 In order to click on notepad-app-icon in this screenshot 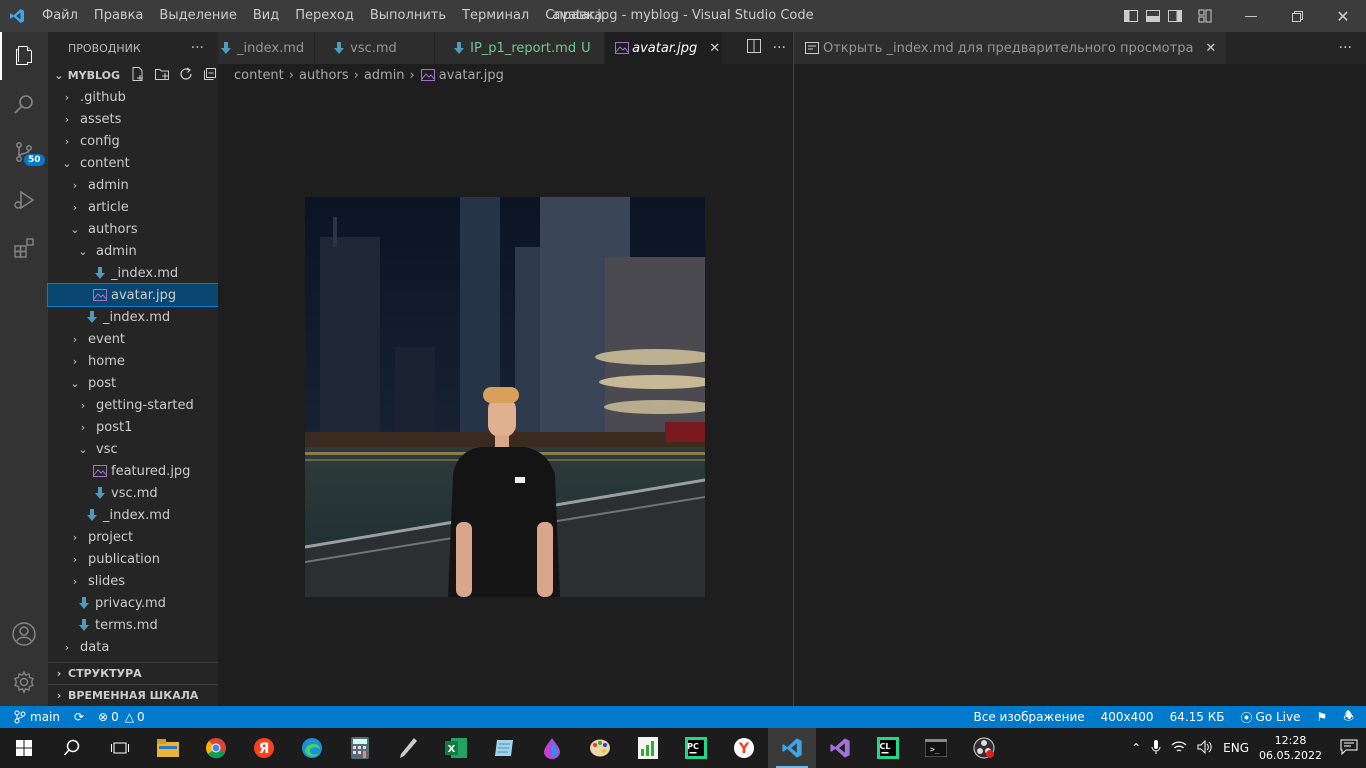, I will do `click(504, 748)`.